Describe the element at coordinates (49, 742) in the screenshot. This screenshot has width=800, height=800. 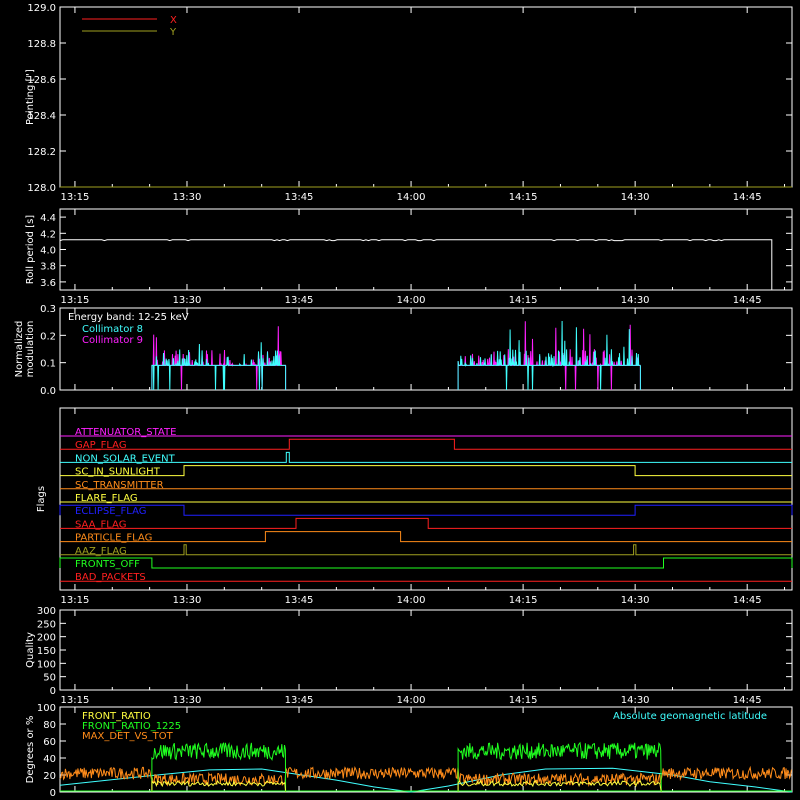
I see `y-tick-label: 60` at that location.